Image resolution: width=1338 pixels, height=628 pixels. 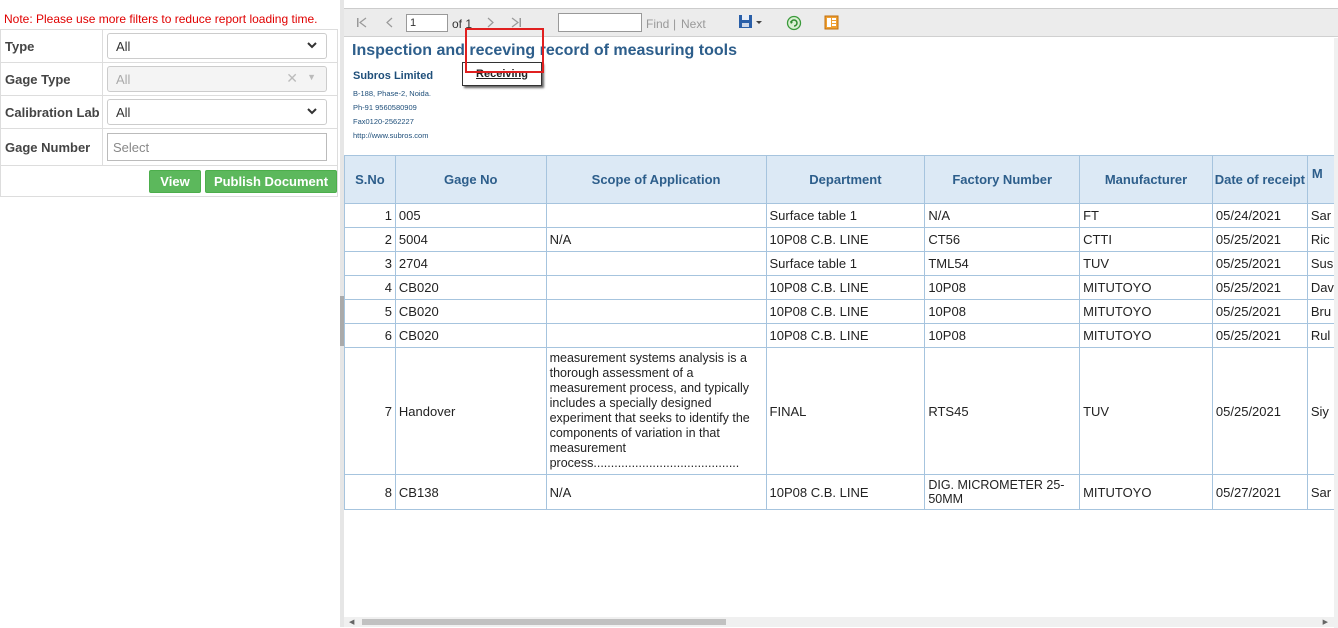 I want to click on company-address: B-188, Phase-2, Noida., so click(x=392, y=93).